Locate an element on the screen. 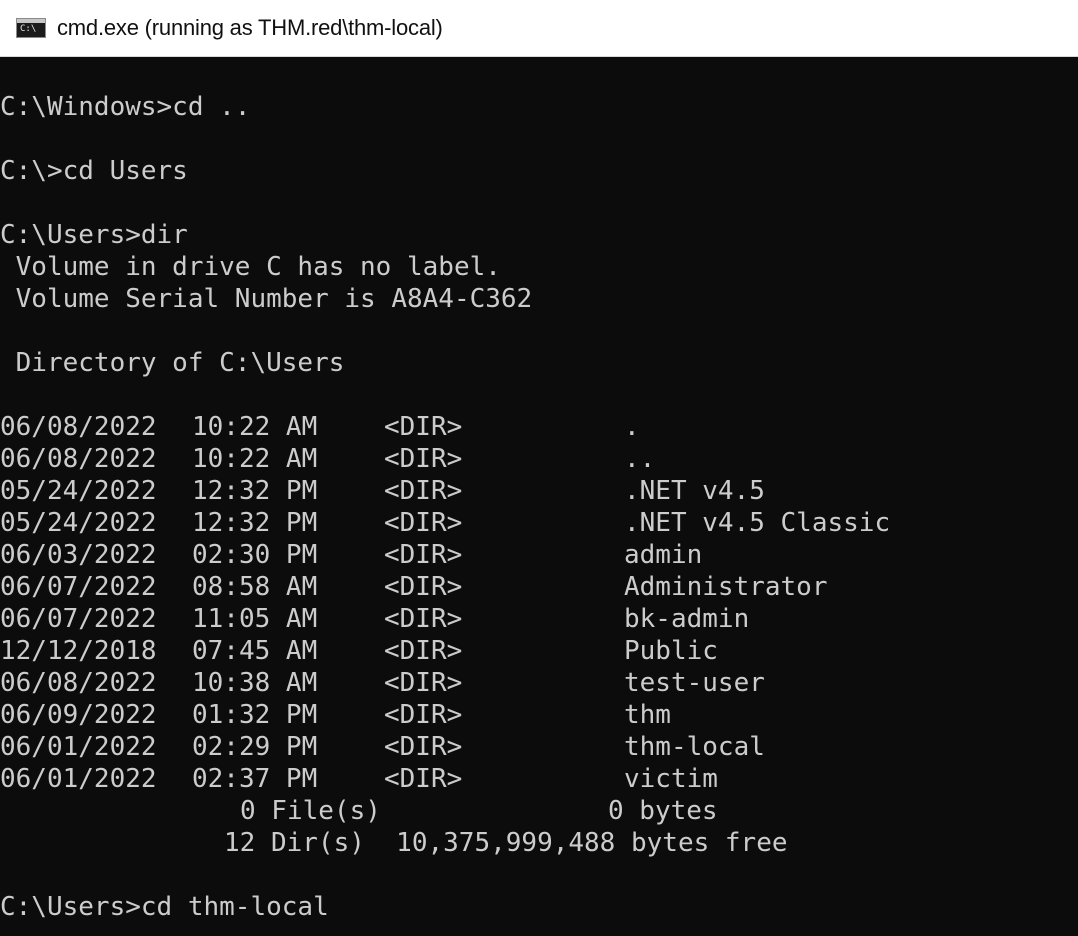 The height and width of the screenshot is (936, 1078). directory-entry-row: 06/01/2022 02:29 PM <DIR> thm-local is located at coordinates (539, 747).